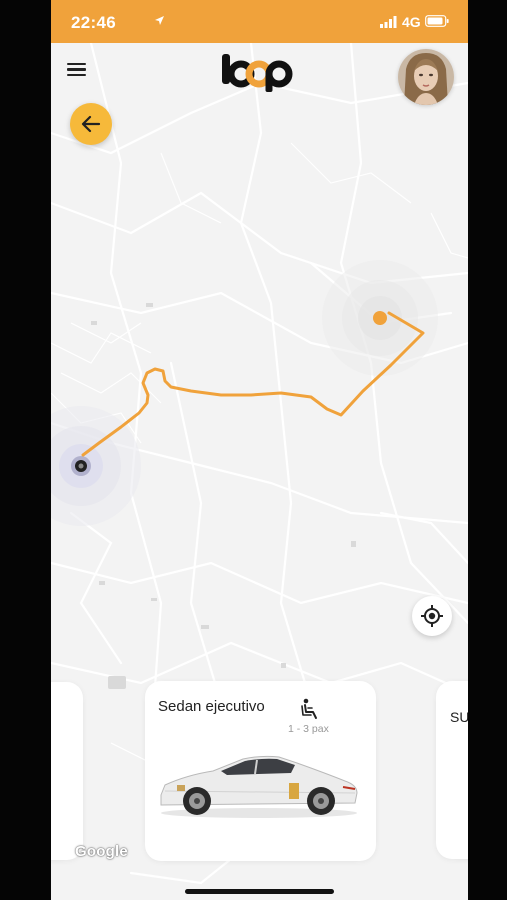 The height and width of the screenshot is (900, 507). Describe the element at coordinates (67, 771) in the screenshot. I see `vehicle-card-previous` at that location.